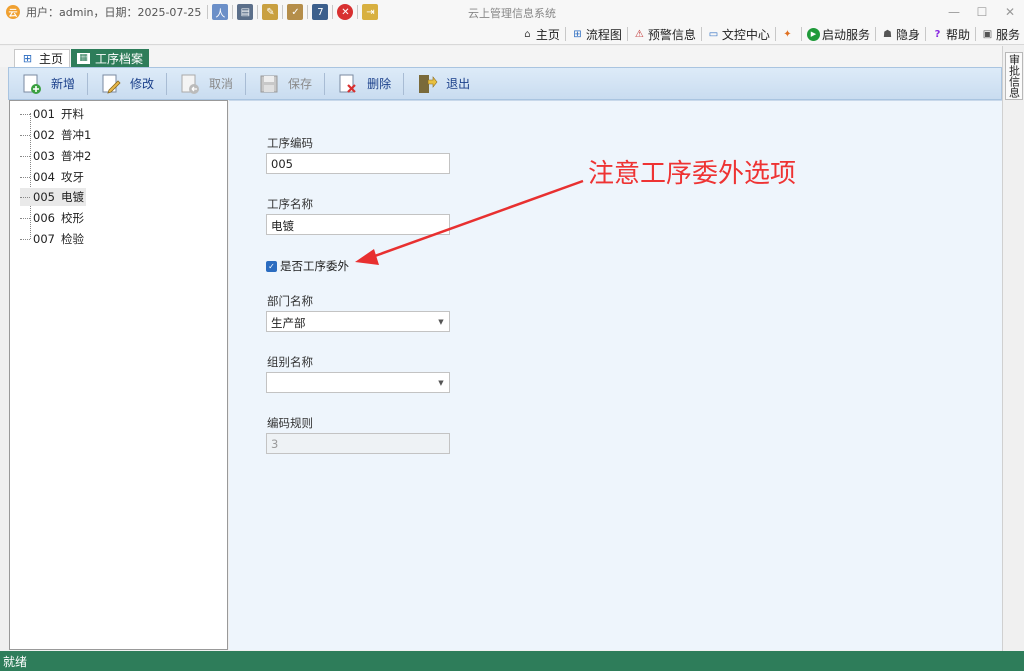  What do you see at coordinates (44, 197) in the screenshot?
I see `tree-item-code: 005` at bounding box center [44, 197].